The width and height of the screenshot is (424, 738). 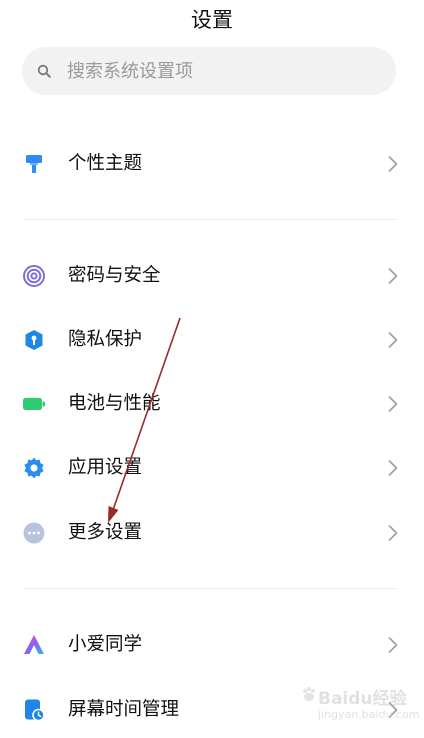 I want to click on search-input, so click(x=217, y=71).